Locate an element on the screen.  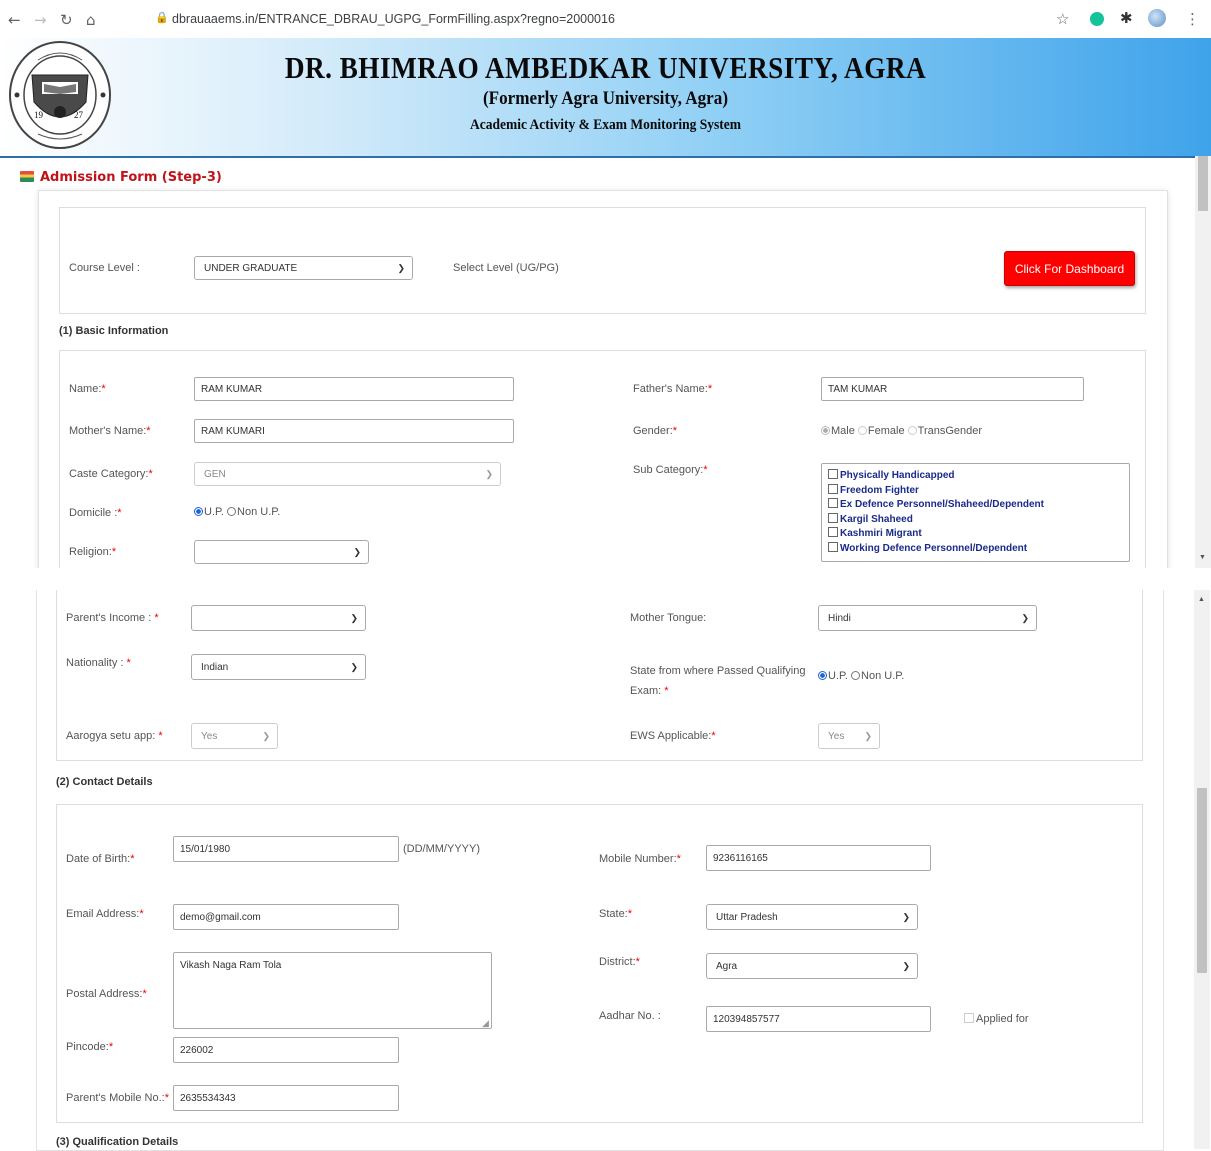
menu-dots-icon: ⋮ is located at coordinates (1192, 19).